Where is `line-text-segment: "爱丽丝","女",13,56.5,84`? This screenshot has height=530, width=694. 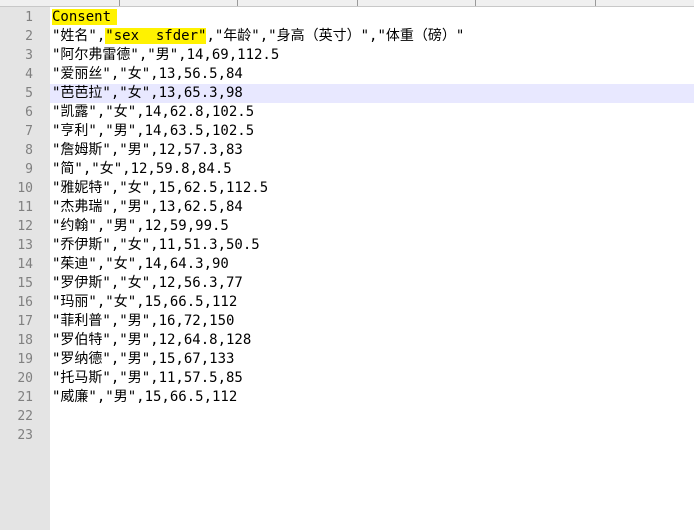 line-text-segment: "爱丽丝","女",13,56.5,84 is located at coordinates (147, 74).